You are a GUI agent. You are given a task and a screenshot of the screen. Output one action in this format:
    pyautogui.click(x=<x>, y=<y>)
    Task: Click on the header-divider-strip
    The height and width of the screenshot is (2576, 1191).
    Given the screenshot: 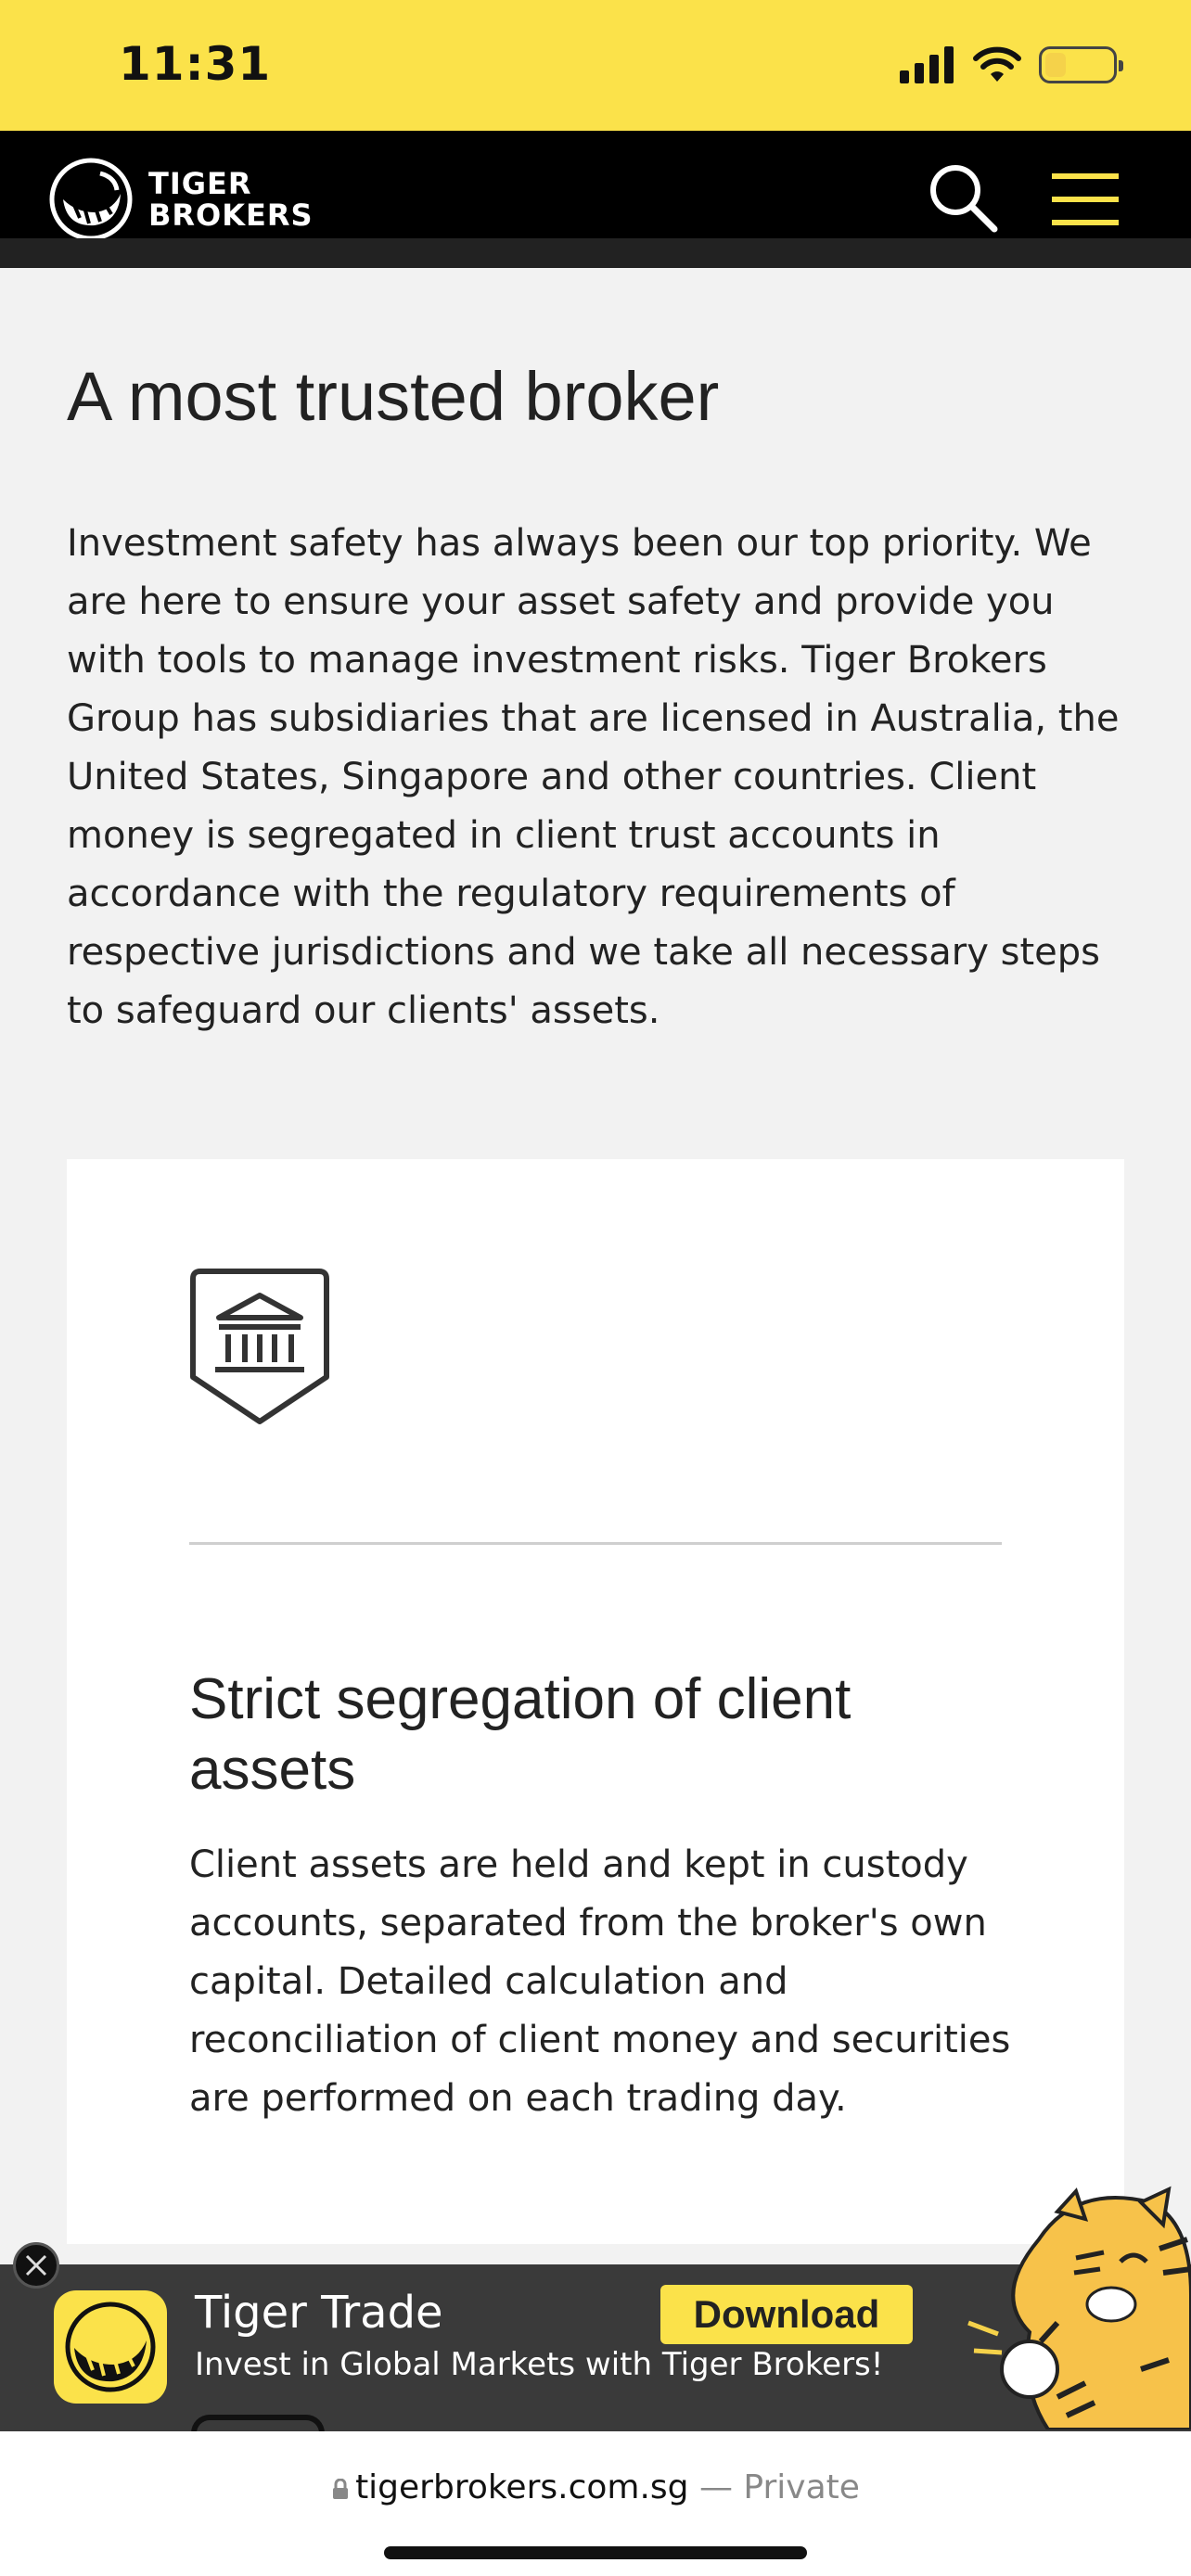 What is the action you would take?
    pyautogui.click(x=595, y=253)
    